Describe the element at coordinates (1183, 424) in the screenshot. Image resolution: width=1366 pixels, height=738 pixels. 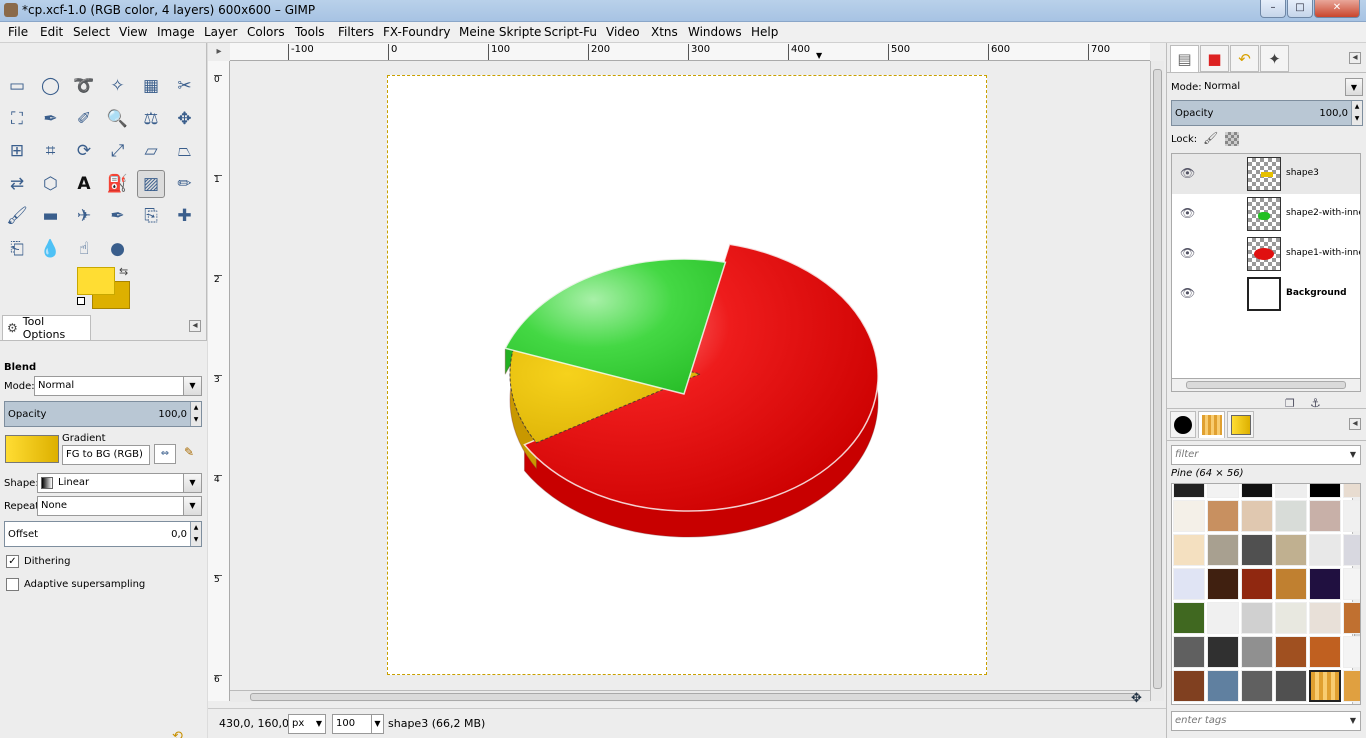
I see `tab-brushes` at that location.